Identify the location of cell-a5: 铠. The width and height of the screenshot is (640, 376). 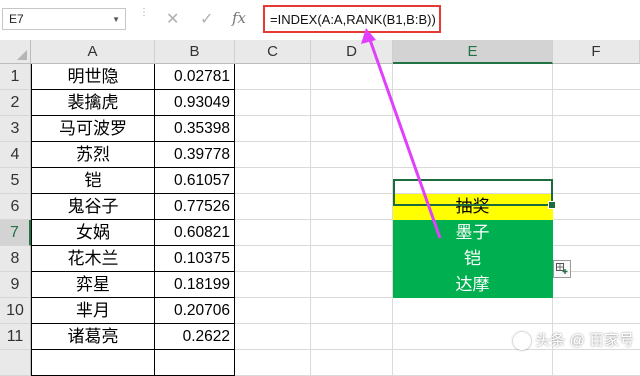
(93, 181).